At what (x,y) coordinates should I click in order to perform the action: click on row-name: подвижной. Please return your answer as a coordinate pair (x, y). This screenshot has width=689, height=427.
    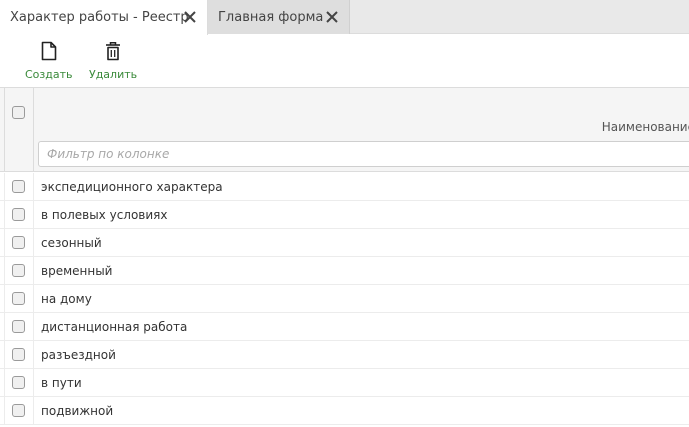
    Looking at the image, I should click on (77, 411).